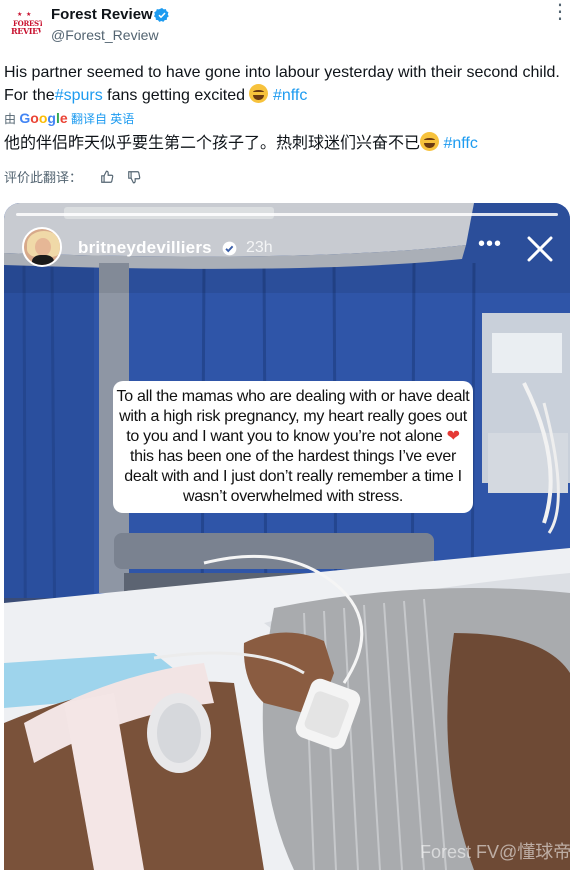  I want to click on translated-body: 他的伴侣昨天似乎要生第二个孩子了。热刺球迷们兴奋不已, so click(212, 143).